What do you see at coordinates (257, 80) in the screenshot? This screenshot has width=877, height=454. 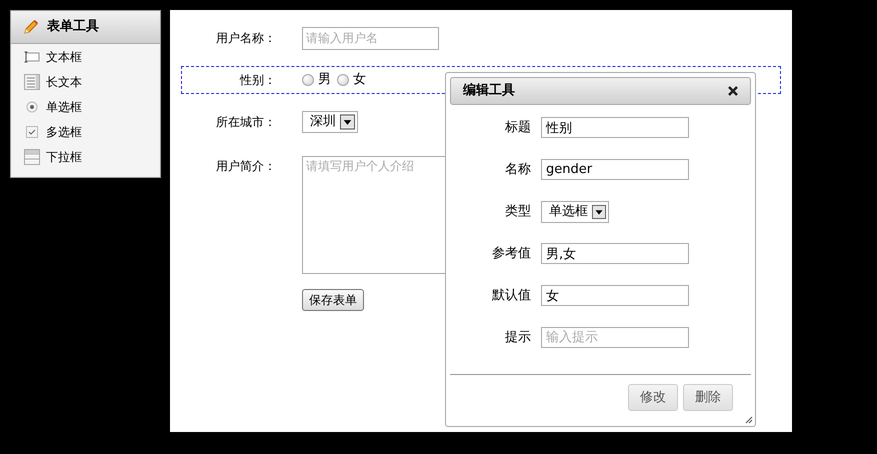 I see `field-label: 性别：` at bounding box center [257, 80].